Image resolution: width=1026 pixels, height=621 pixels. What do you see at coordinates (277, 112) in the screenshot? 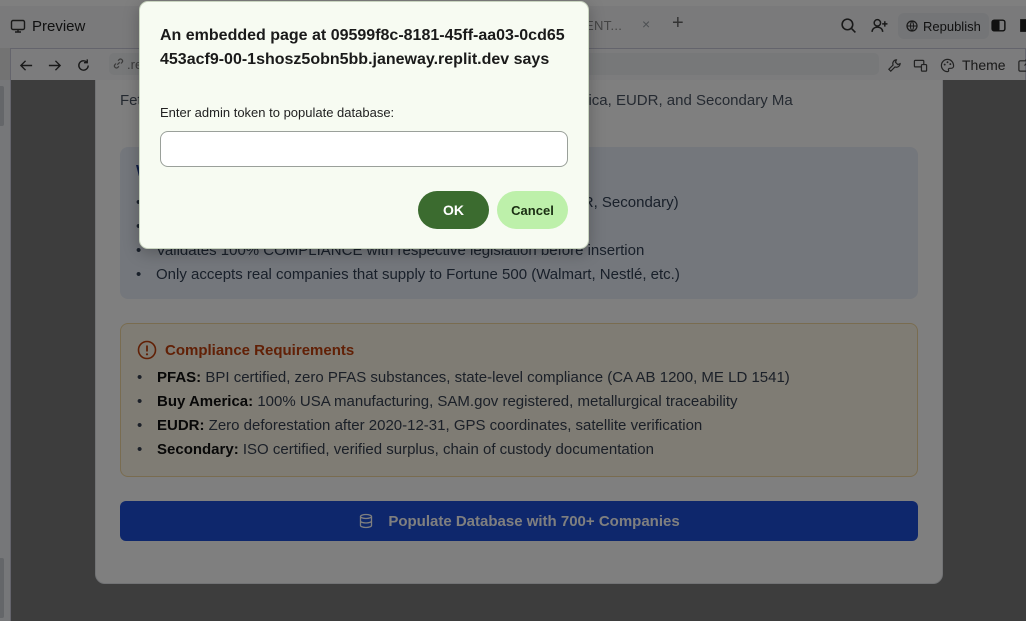
I see `dialog-message: Enter admin token to populate database:` at bounding box center [277, 112].